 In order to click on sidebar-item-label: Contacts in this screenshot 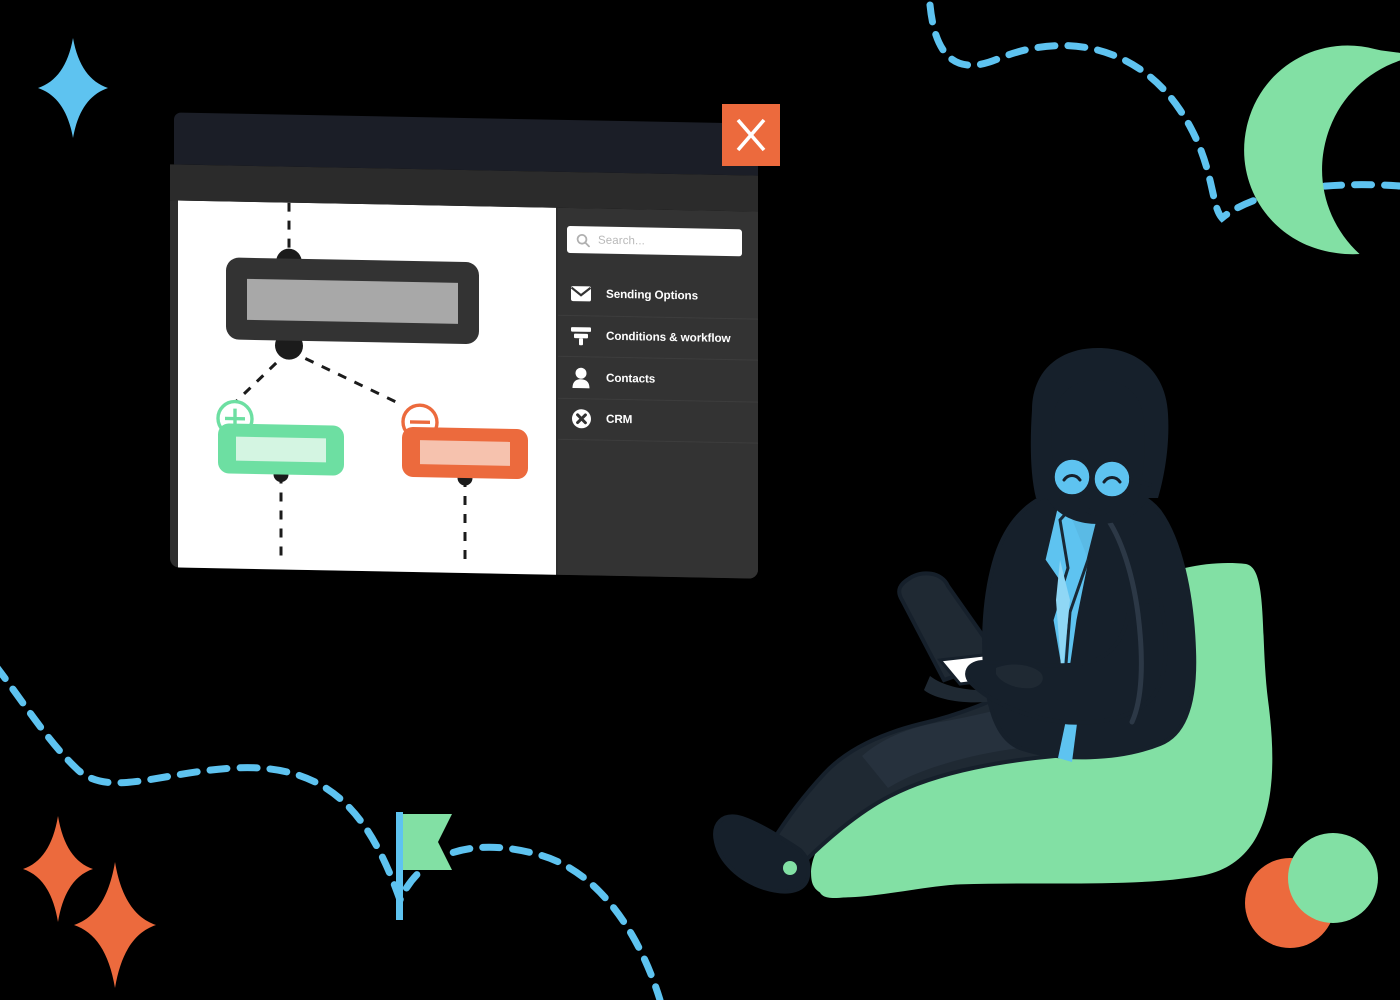, I will do `click(631, 378)`.